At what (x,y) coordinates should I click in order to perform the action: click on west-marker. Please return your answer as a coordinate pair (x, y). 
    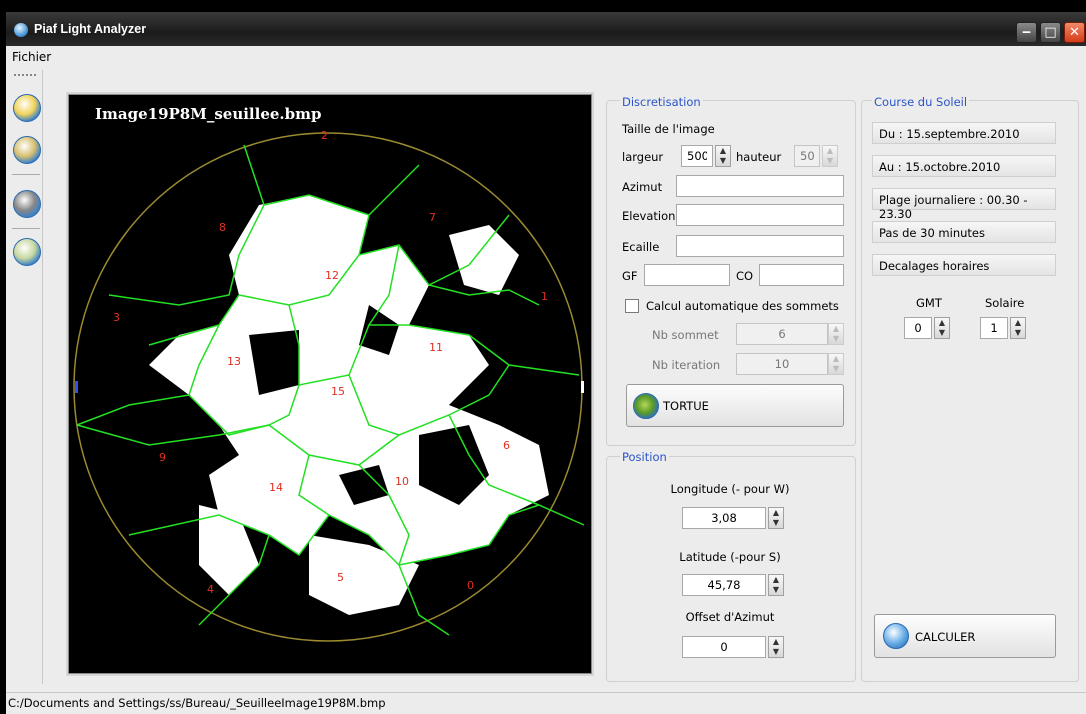
    Looking at the image, I should click on (76, 387).